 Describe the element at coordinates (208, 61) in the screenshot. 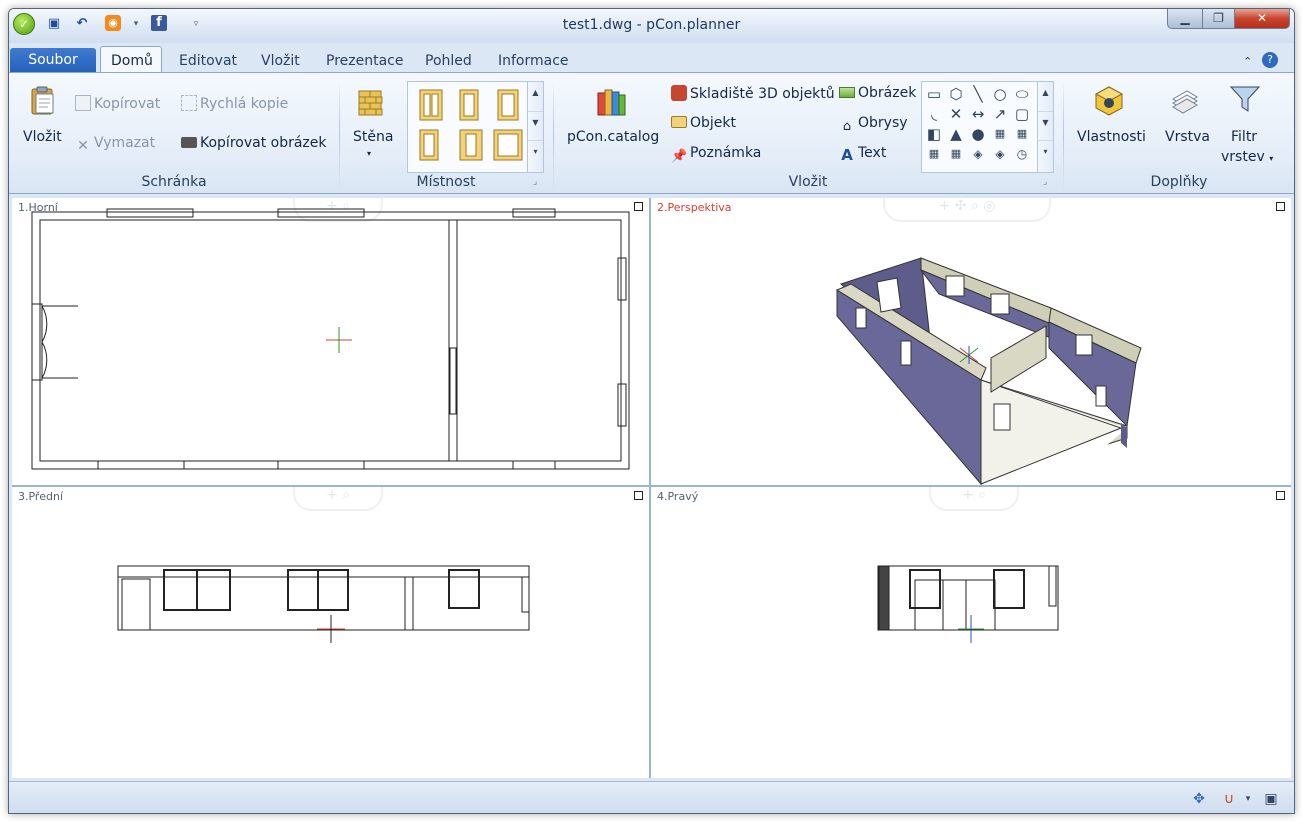

I see `tab-edit: Editovat` at that location.